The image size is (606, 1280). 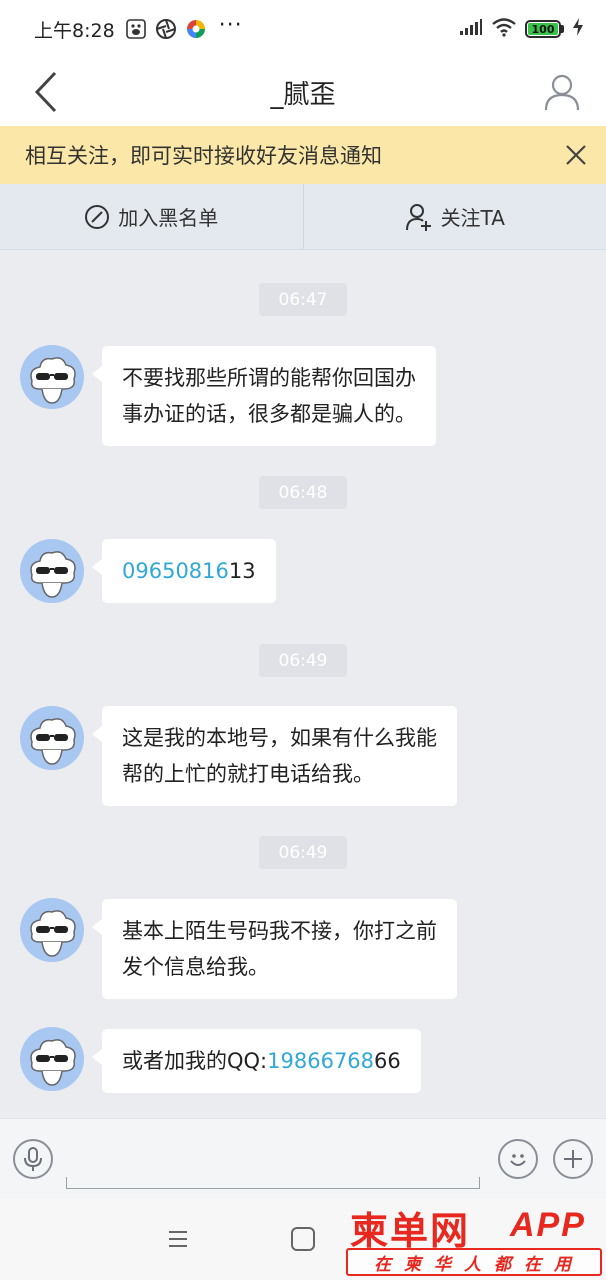 What do you see at coordinates (242, 571) in the screenshot?
I see `message-text: 13` at bounding box center [242, 571].